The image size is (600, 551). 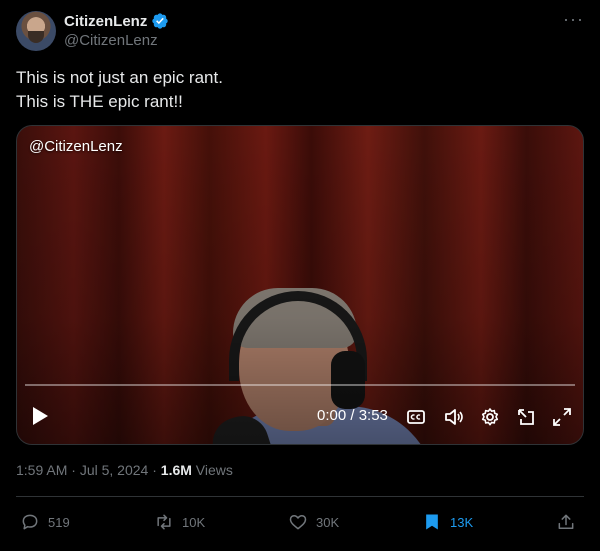 What do you see at coordinates (76, 146) in the screenshot?
I see `video-watermark: @CitizenLenz` at bounding box center [76, 146].